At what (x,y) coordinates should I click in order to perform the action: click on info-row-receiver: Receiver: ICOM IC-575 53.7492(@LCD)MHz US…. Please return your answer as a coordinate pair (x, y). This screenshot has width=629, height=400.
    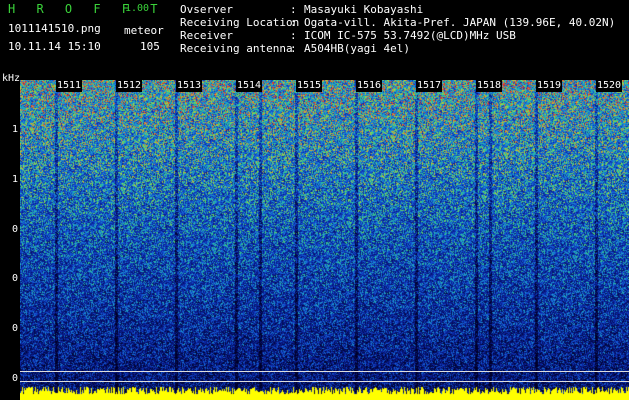
    Looking at the image, I should click on (397, 35).